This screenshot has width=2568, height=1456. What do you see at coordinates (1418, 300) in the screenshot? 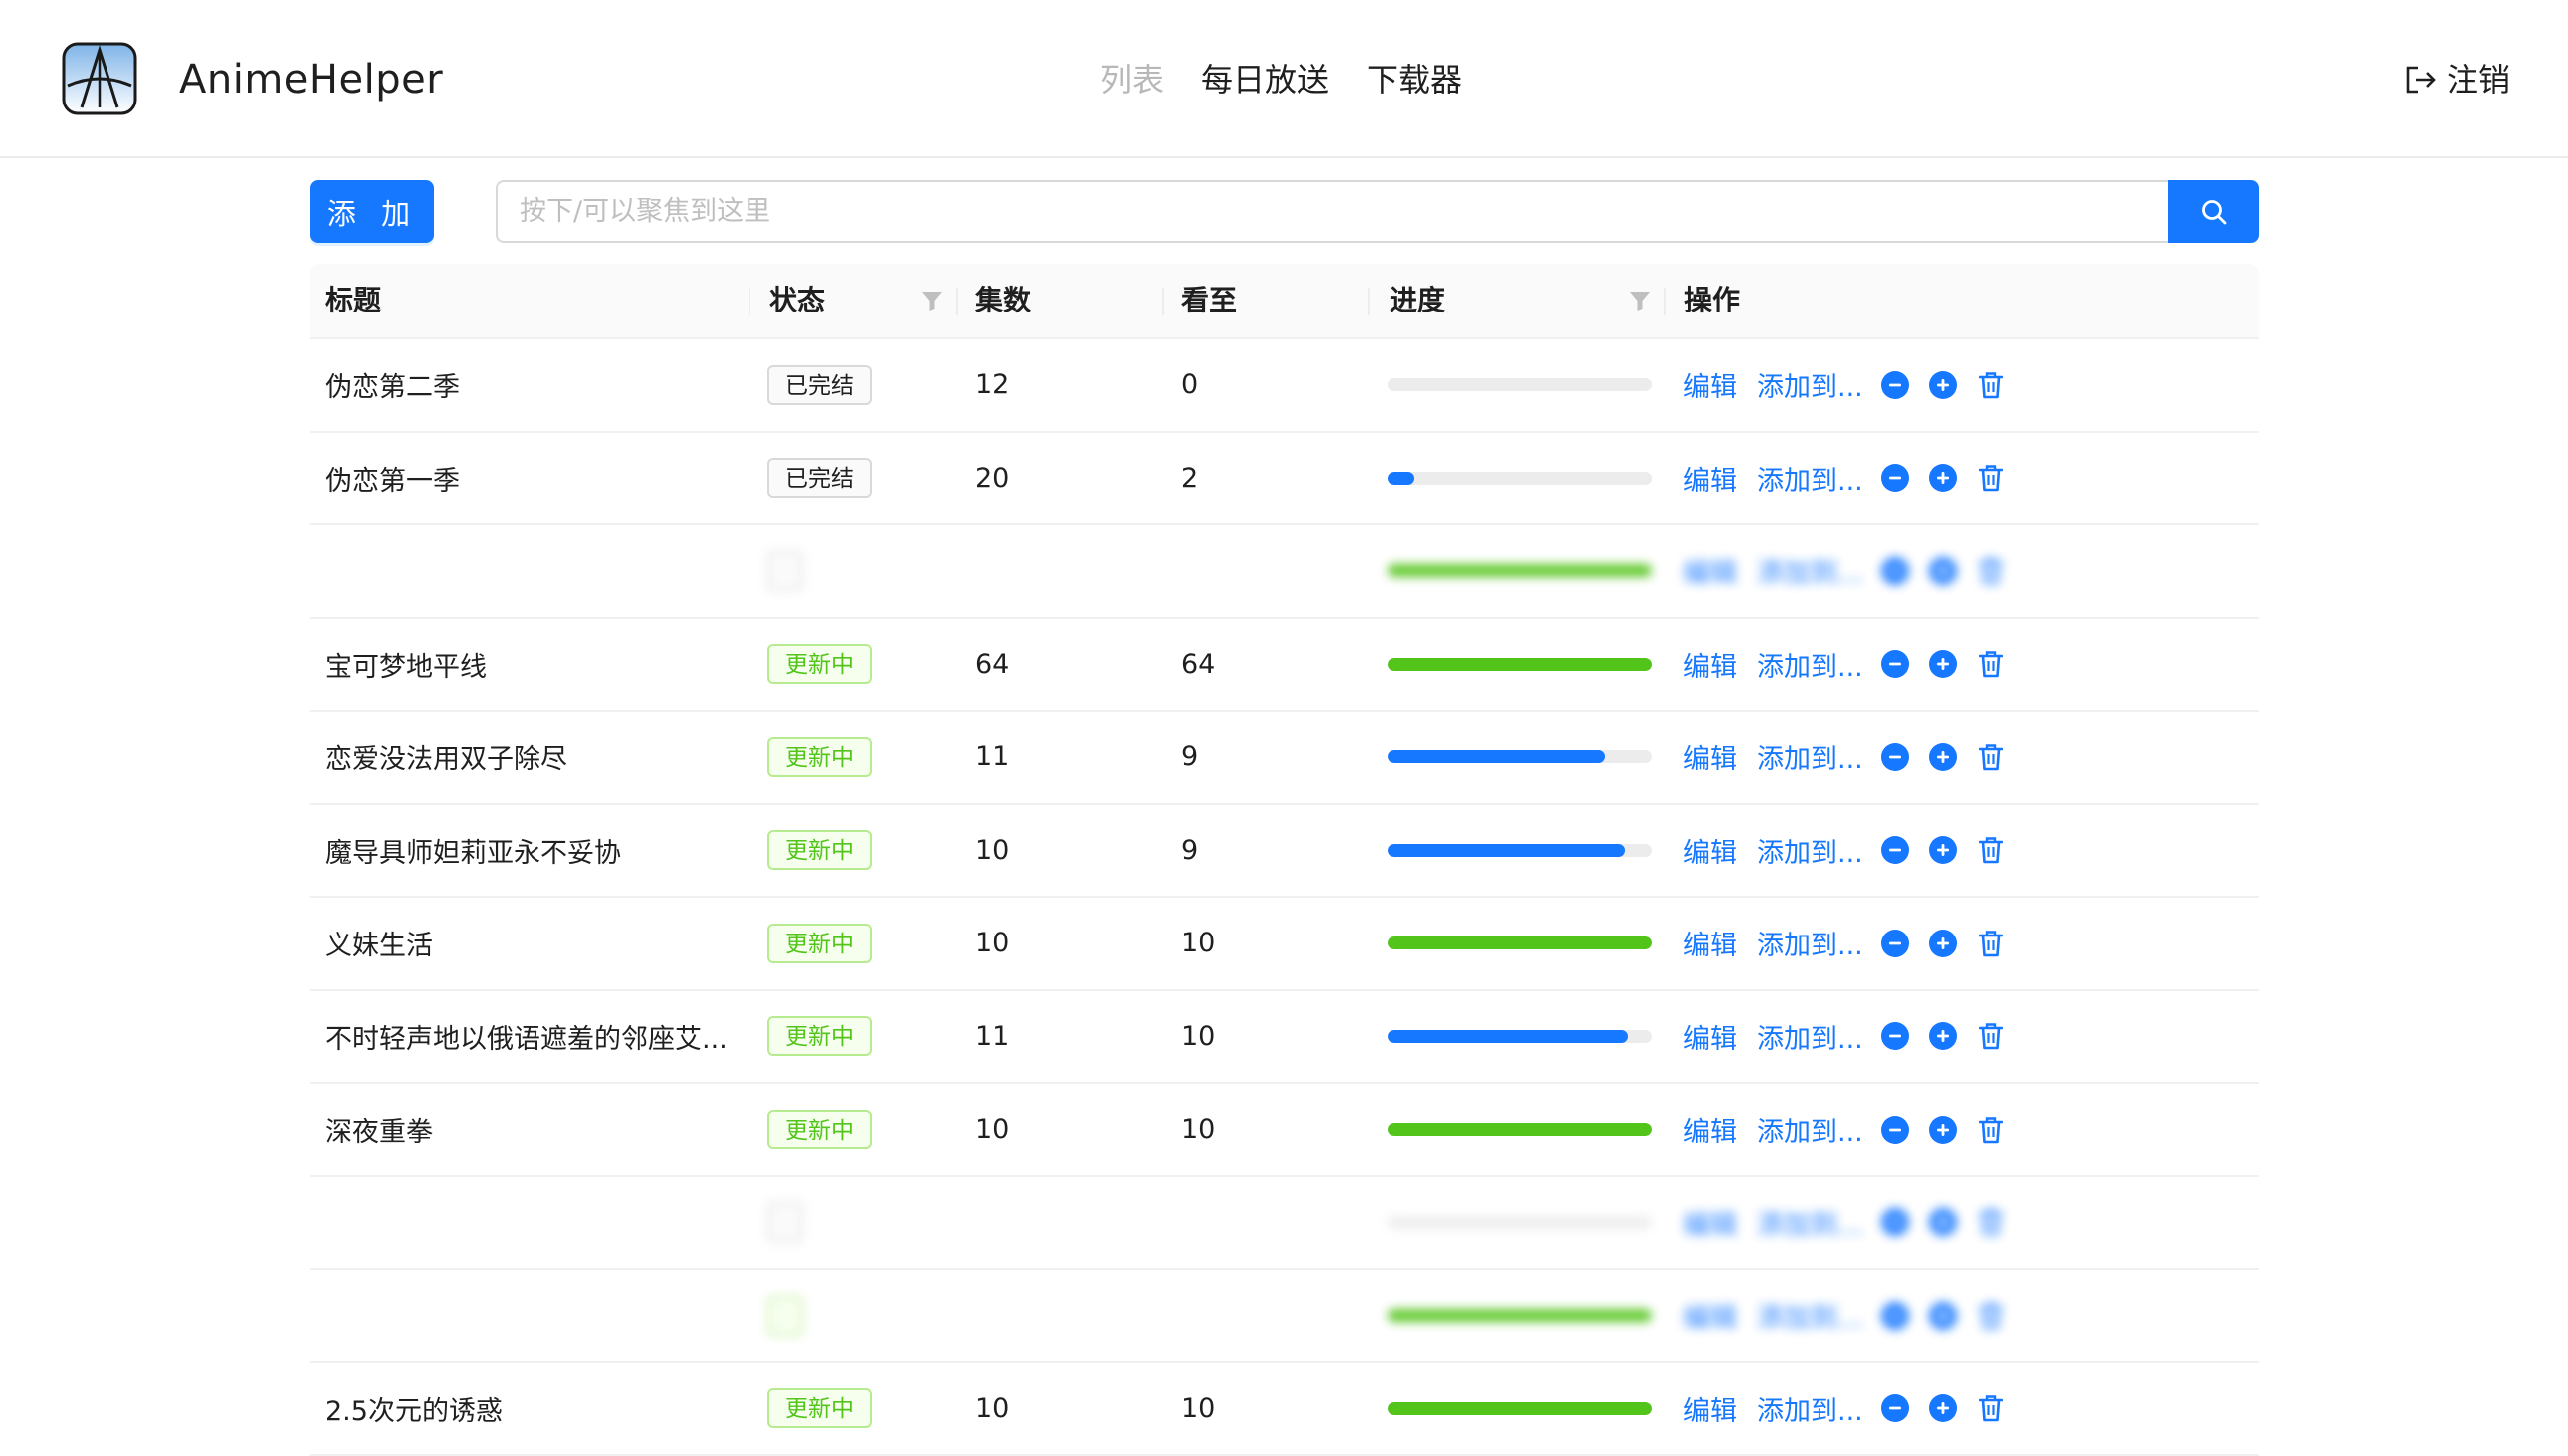
I see `col-progress: 进度` at bounding box center [1418, 300].